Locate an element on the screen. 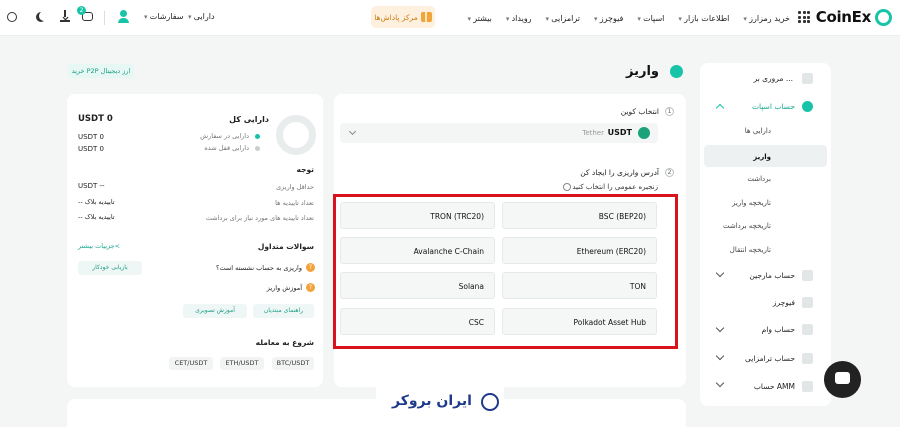 This screenshot has height=427, width=900. network-bsc-button: BSC (BEP20) is located at coordinates (579, 215).